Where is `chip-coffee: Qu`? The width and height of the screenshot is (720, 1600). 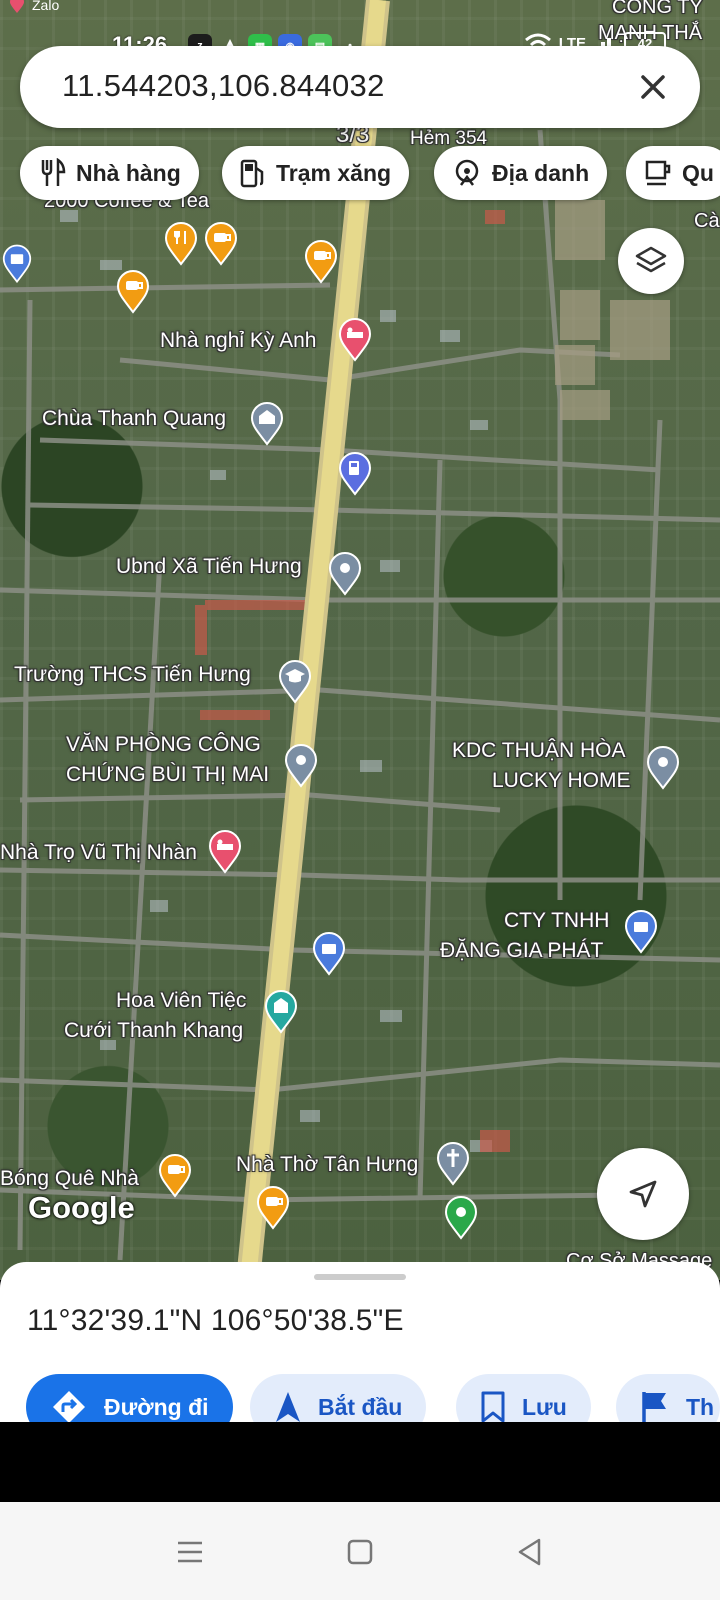
chip-coffee: Qu is located at coordinates (673, 173).